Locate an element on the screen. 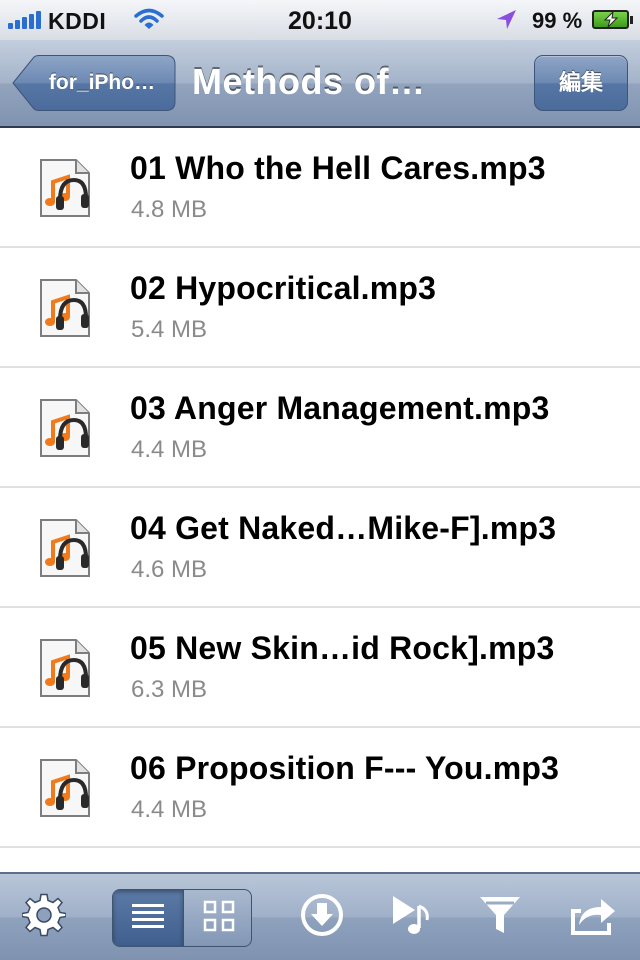 The width and height of the screenshot is (640, 960). settings-button is located at coordinates (44, 917).